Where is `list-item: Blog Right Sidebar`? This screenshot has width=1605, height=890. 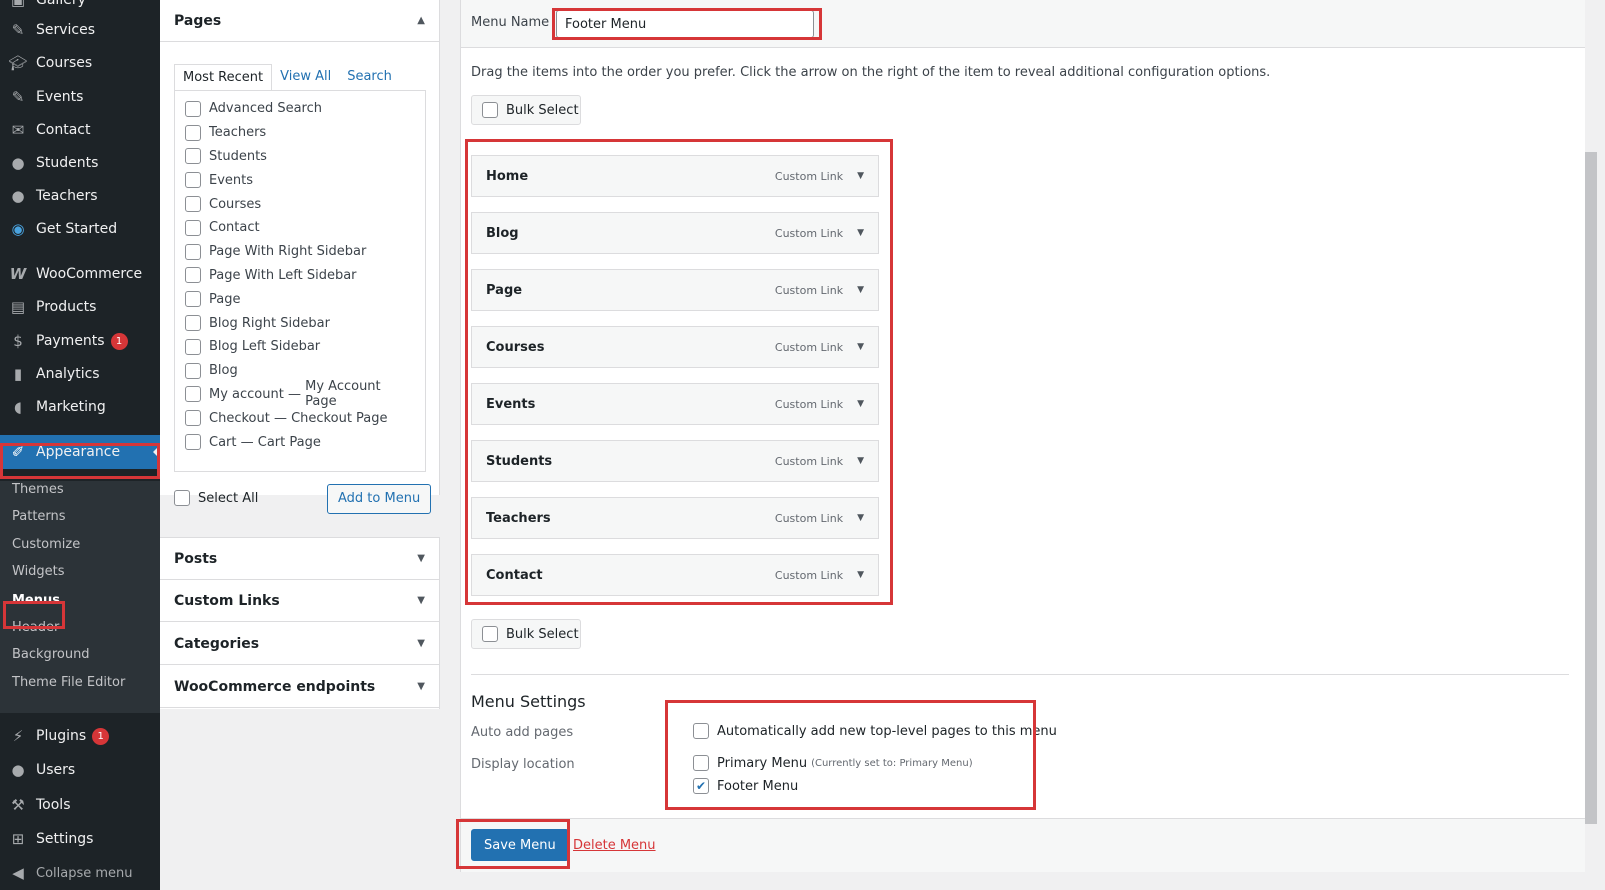 list-item: Blog Right Sidebar is located at coordinates (300, 323).